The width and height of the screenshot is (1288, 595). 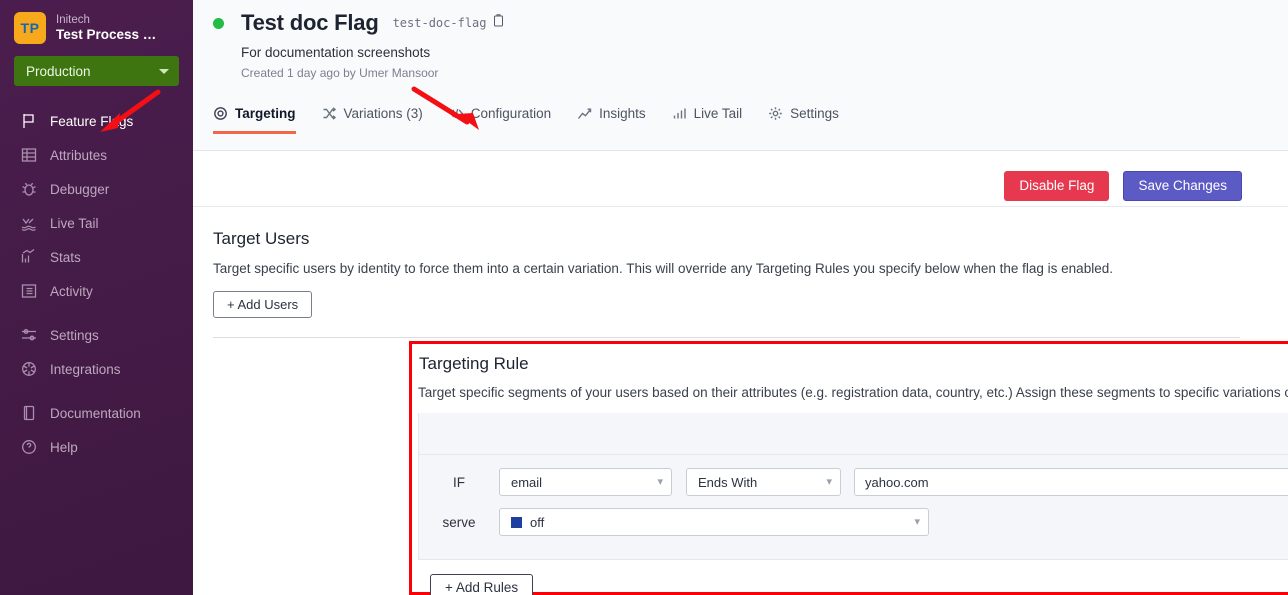 I want to click on add-users-button: + Add Users, so click(x=263, y=304).